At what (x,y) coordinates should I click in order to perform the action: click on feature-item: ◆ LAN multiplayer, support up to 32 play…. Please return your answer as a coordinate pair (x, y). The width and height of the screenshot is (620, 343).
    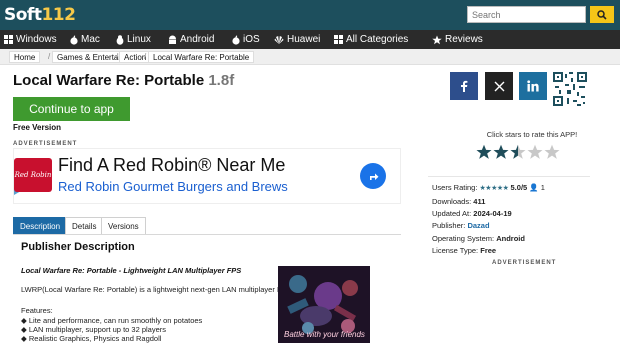
    Looking at the image, I should click on (94, 329).